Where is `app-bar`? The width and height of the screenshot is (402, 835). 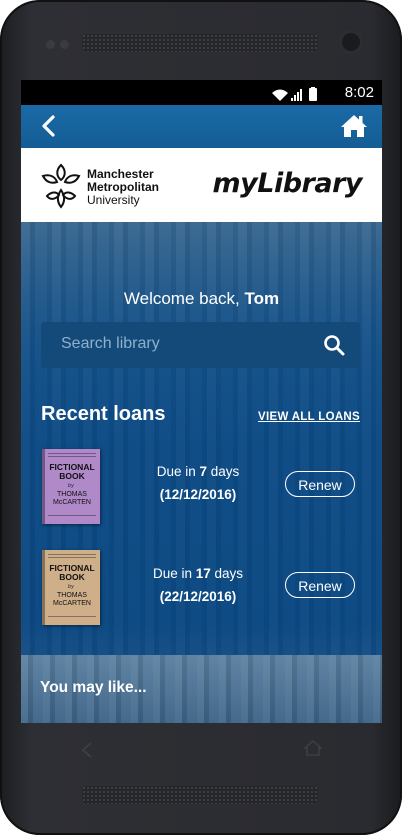
app-bar is located at coordinates (201, 126).